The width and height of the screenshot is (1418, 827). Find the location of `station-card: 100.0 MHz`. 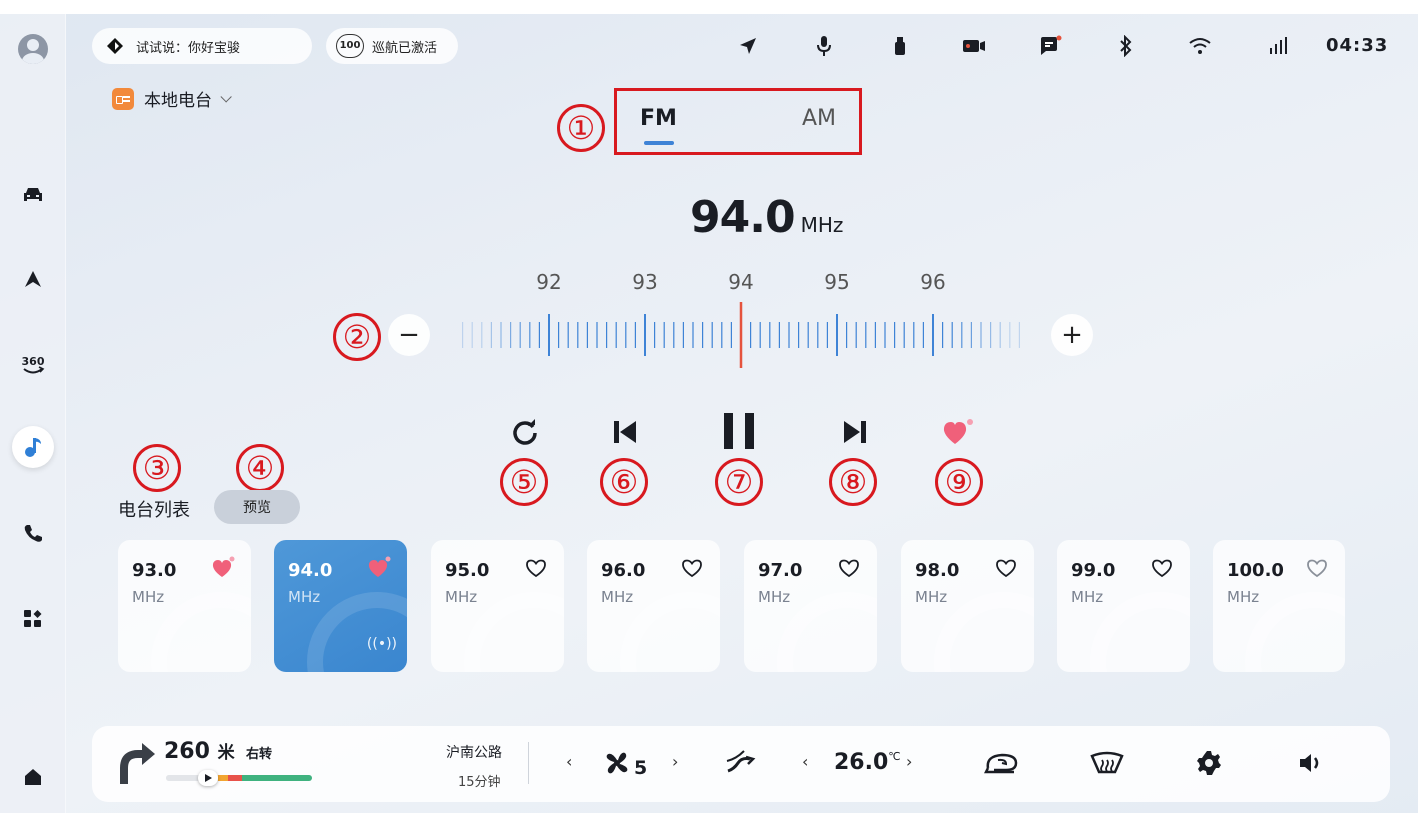

station-card: 100.0 MHz is located at coordinates (1279, 606).